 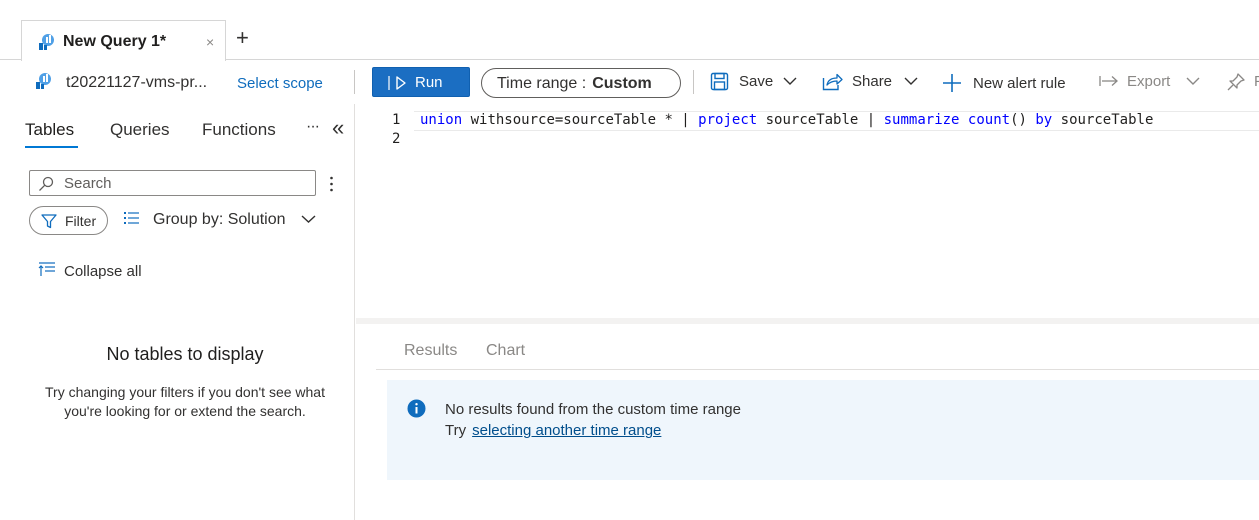 What do you see at coordinates (88, 183) in the screenshot?
I see `search-placeholder: Search` at bounding box center [88, 183].